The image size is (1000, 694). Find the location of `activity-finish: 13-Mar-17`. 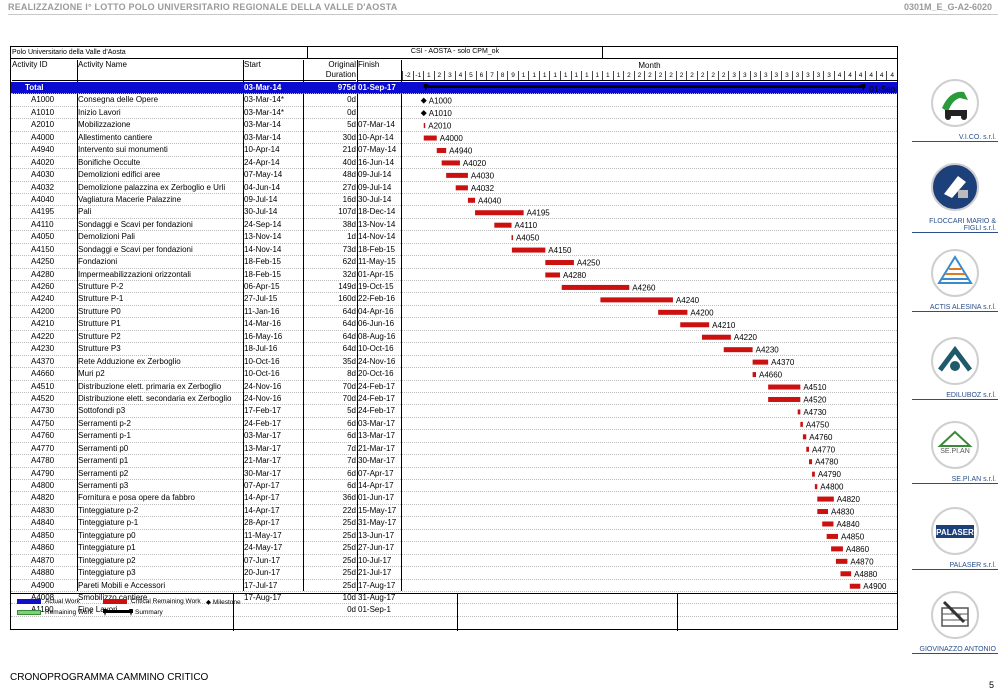

activity-finish: 13-Mar-17 is located at coordinates (376, 436).